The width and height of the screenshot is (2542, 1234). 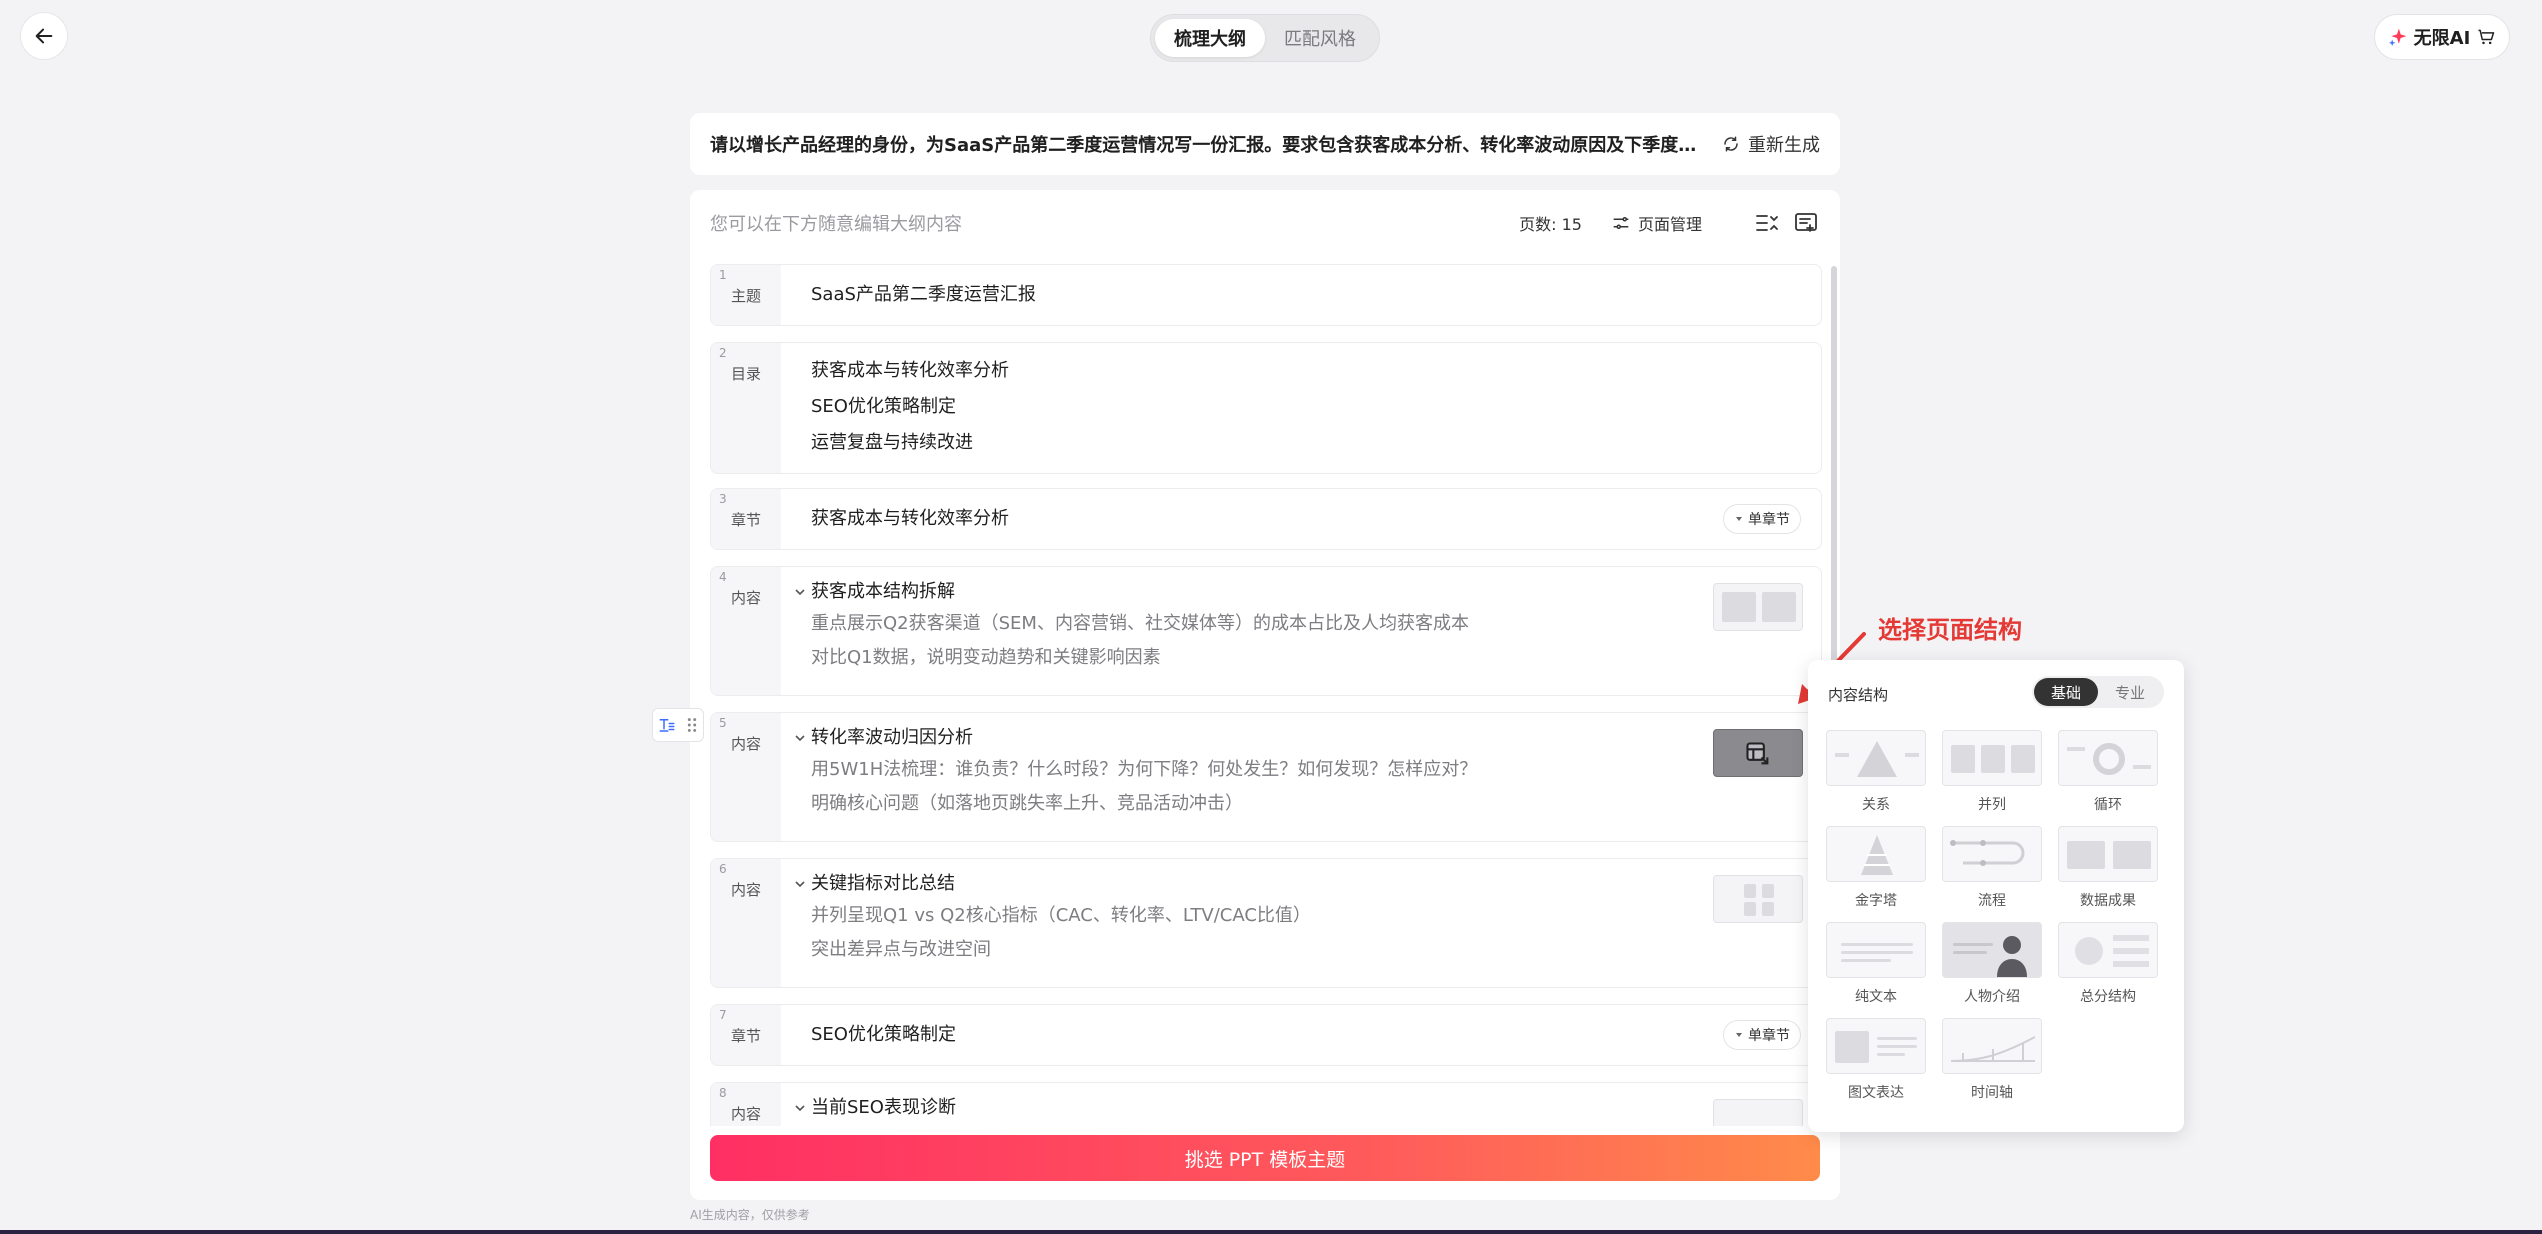 I want to click on structure-relation: 关系, so click(x=1876, y=772).